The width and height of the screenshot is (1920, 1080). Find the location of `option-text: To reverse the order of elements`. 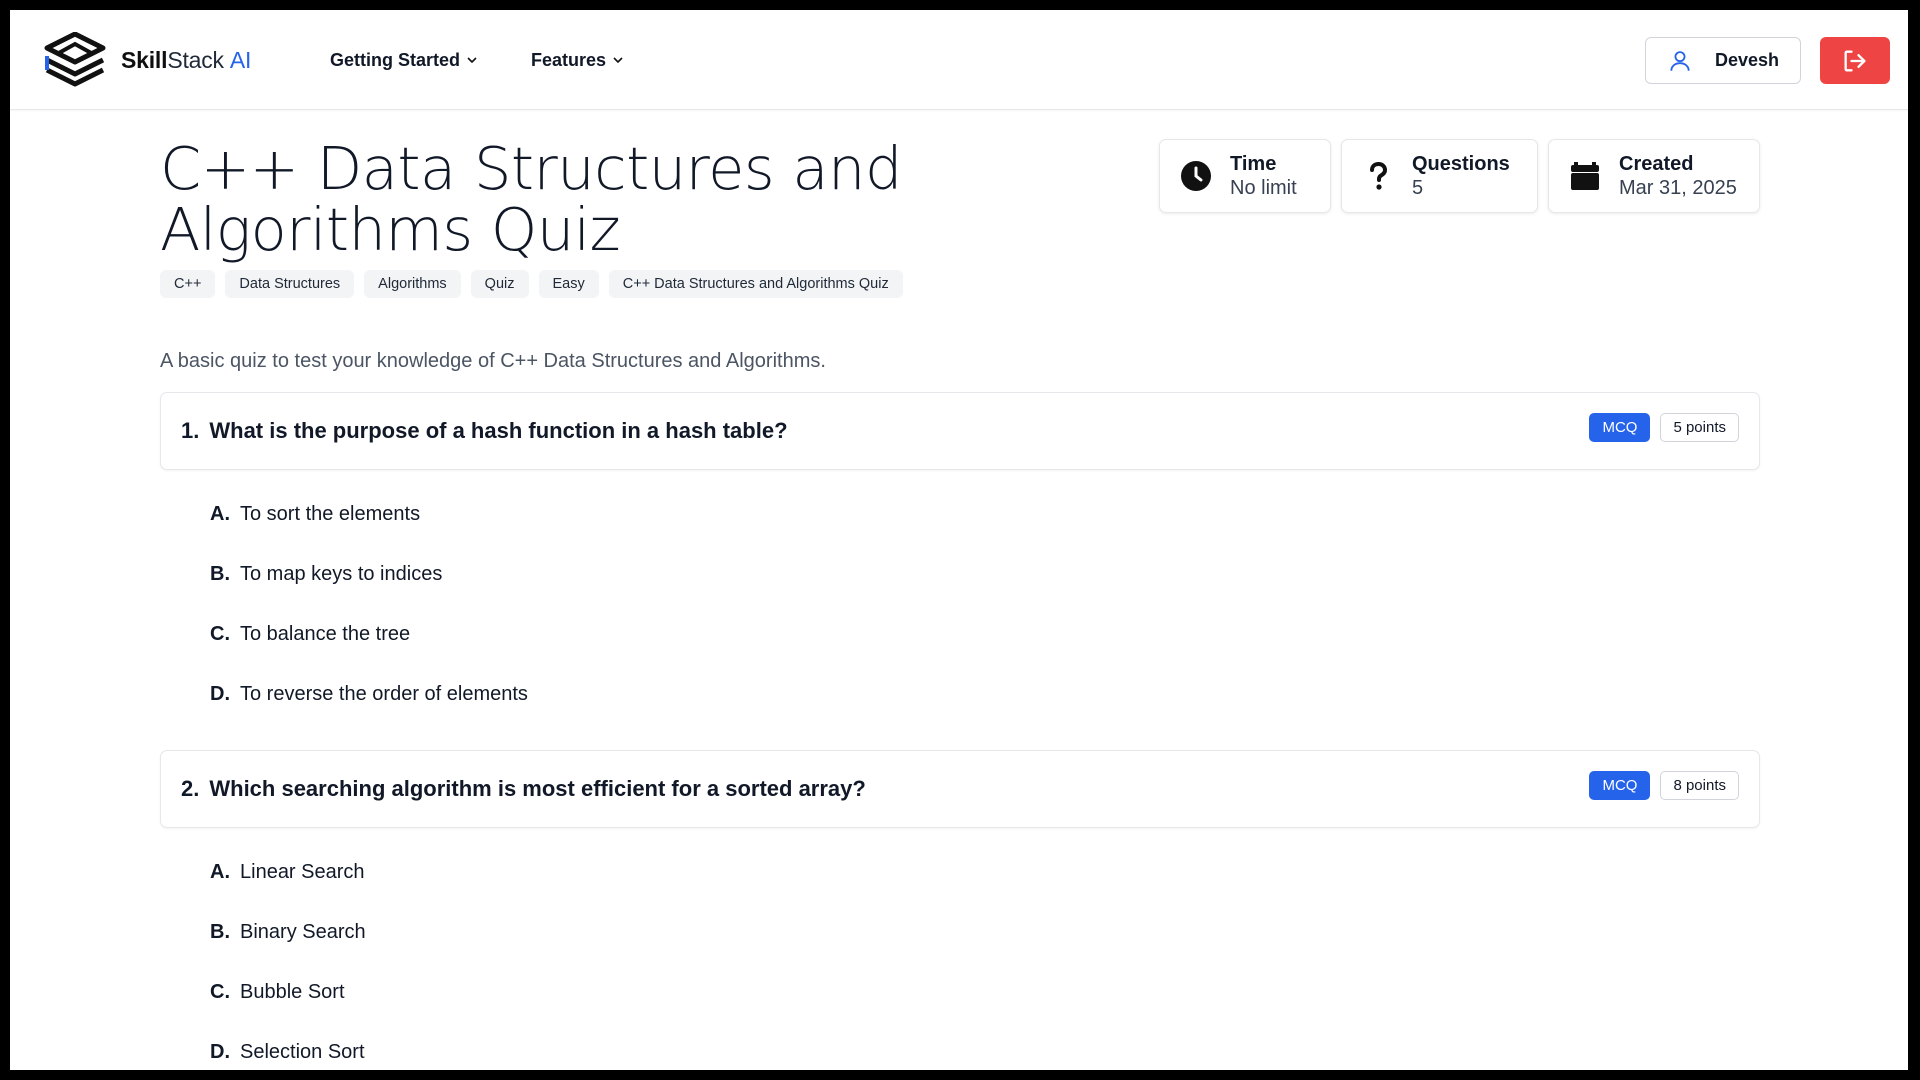

option-text: To reverse the order of elements is located at coordinates (384, 694).